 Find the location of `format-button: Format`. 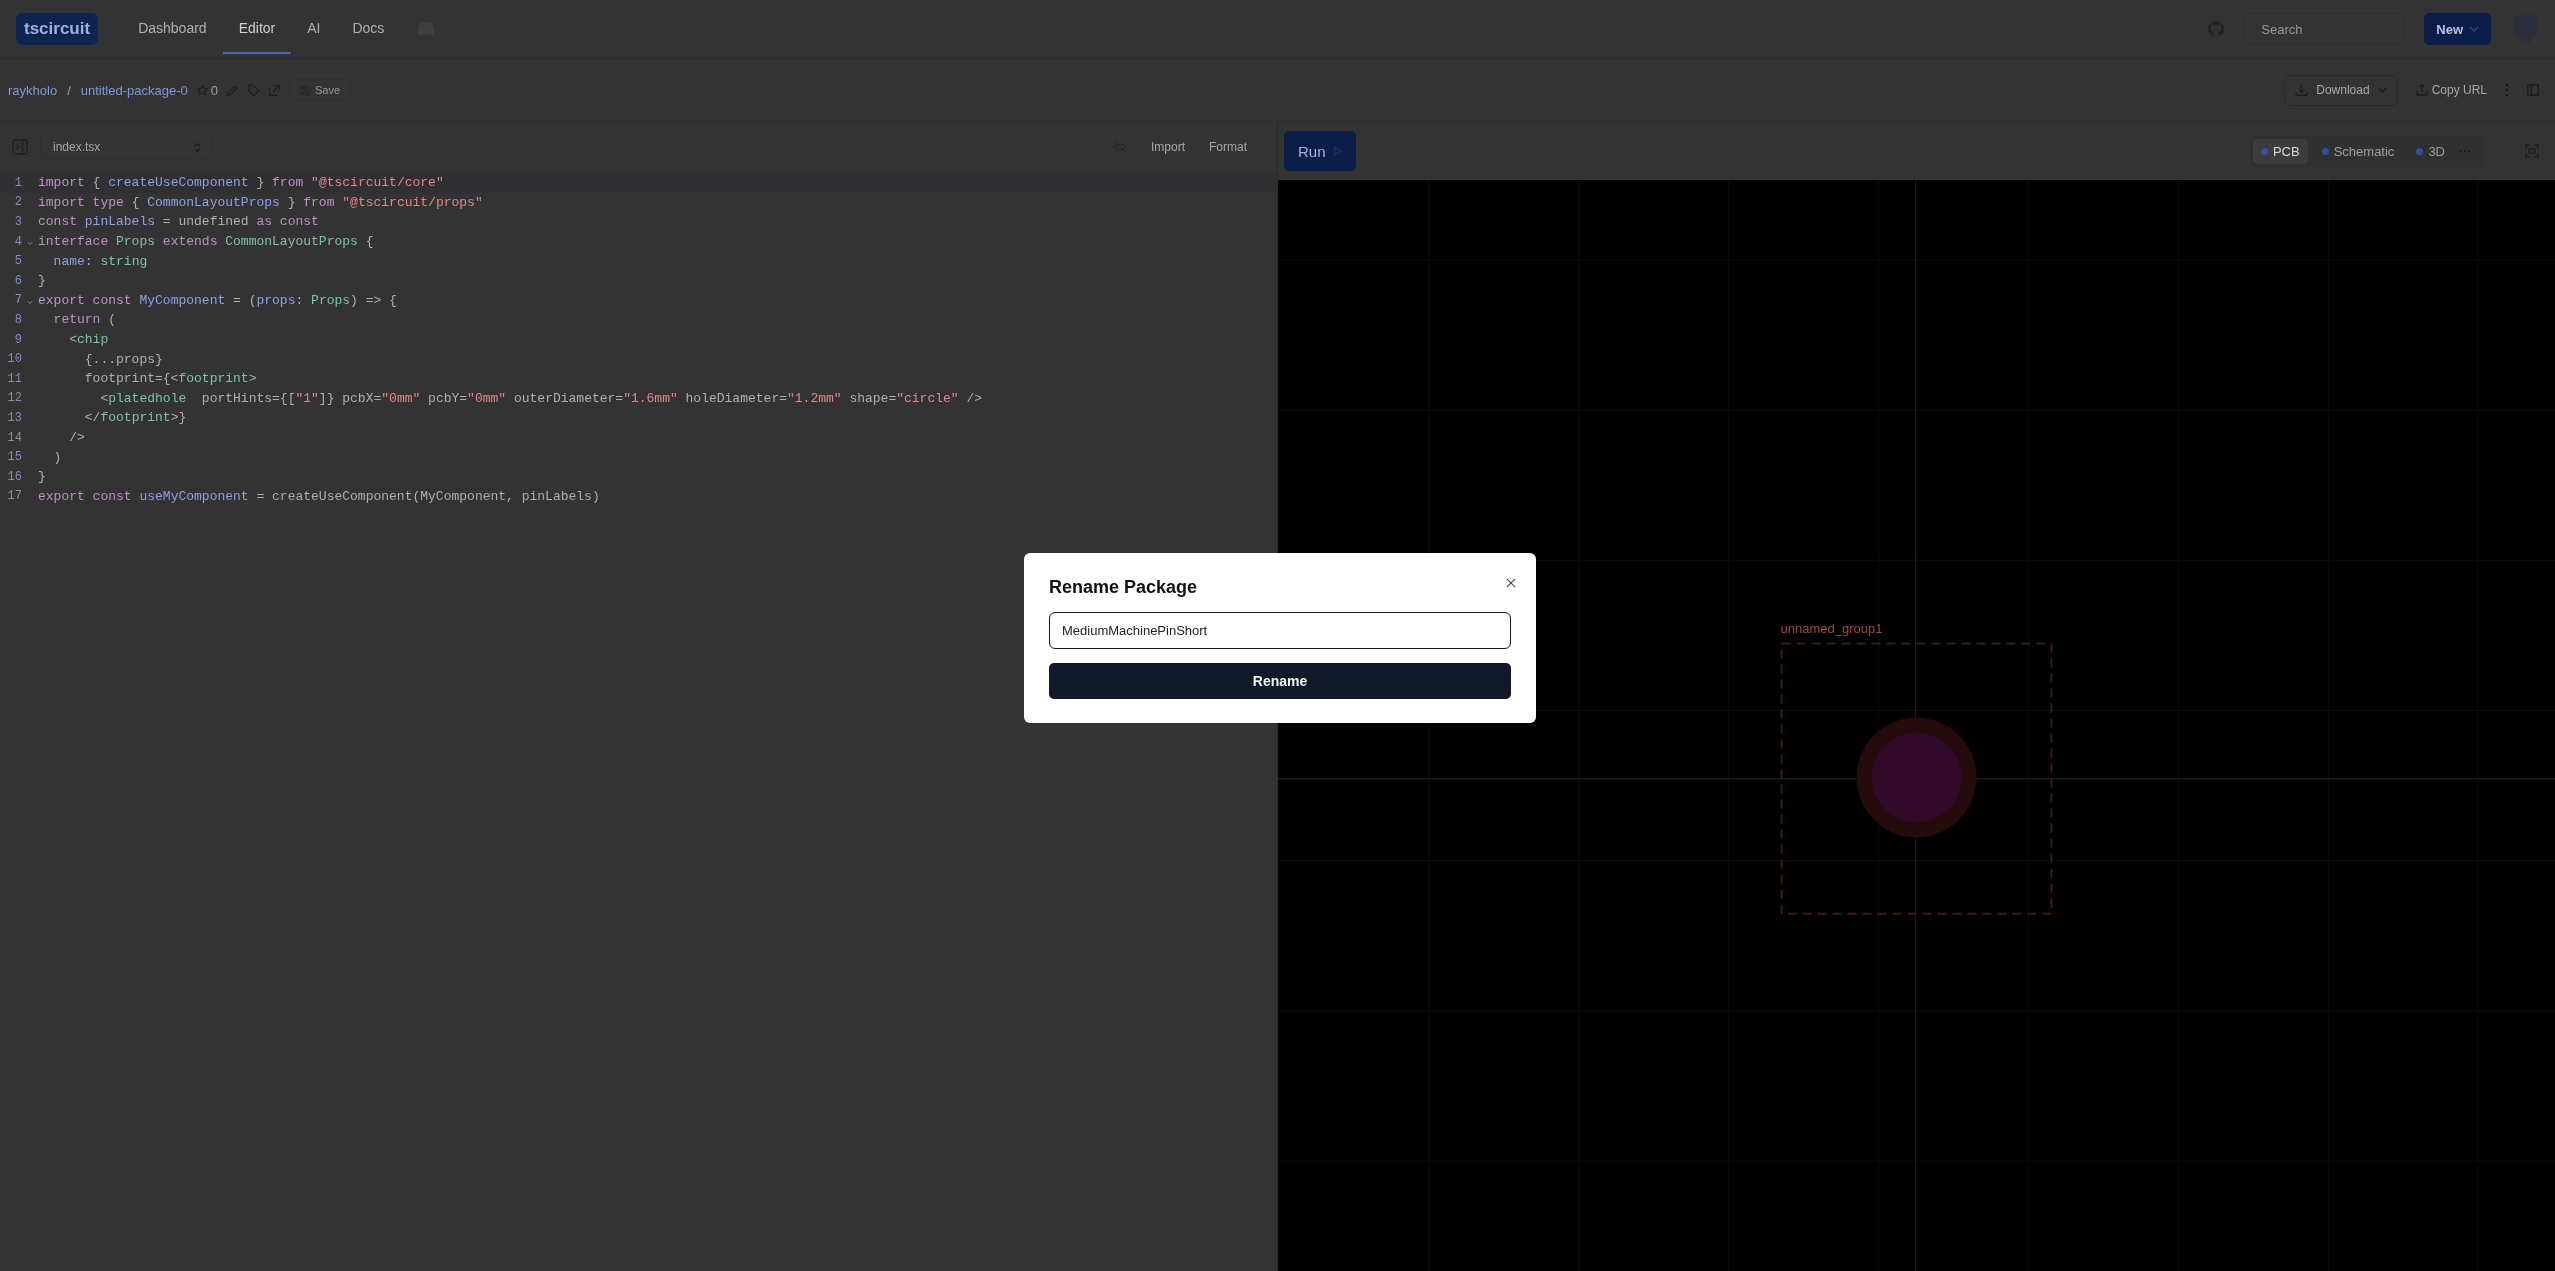

format-button: Format is located at coordinates (1228, 147).